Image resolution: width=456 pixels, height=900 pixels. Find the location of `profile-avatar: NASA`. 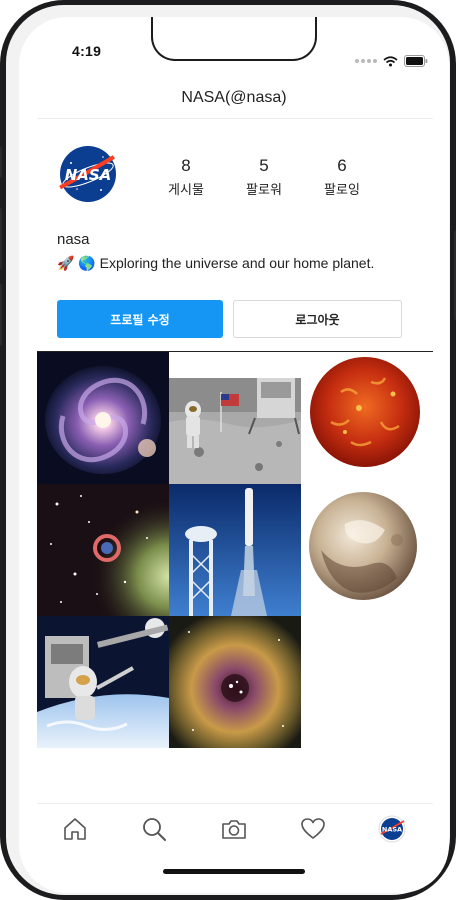

profile-avatar: NASA is located at coordinates (88, 174).